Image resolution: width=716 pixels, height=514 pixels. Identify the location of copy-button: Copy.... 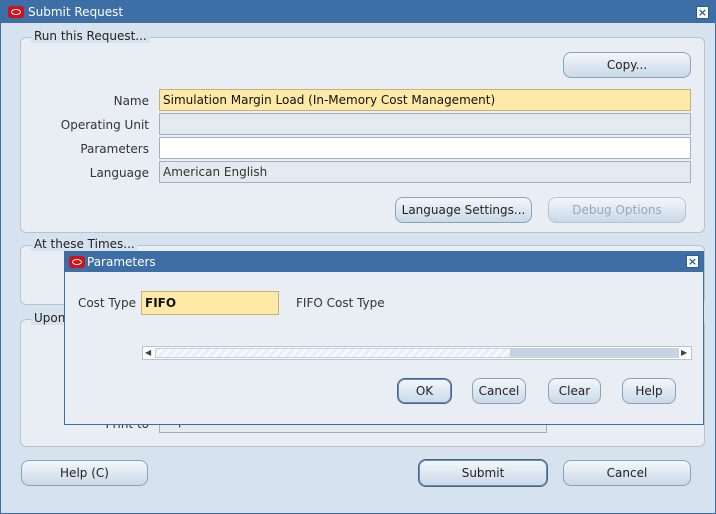
(627, 65).